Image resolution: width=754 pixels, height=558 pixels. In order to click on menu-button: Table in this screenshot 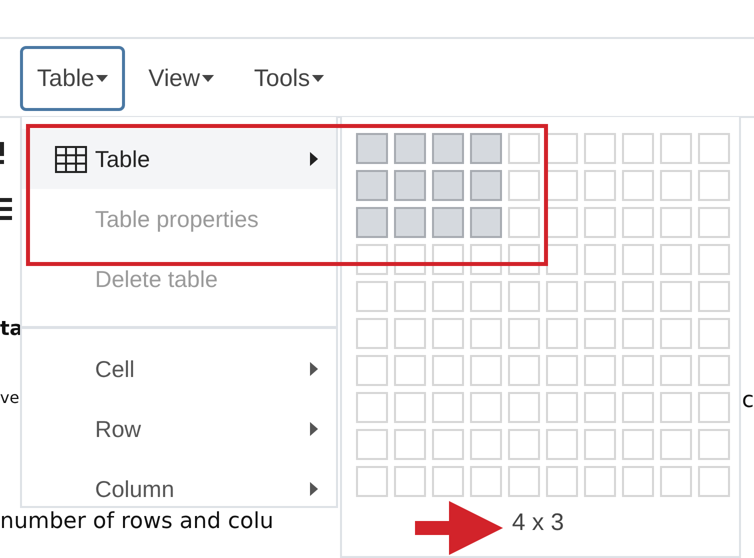, I will do `click(73, 78)`.